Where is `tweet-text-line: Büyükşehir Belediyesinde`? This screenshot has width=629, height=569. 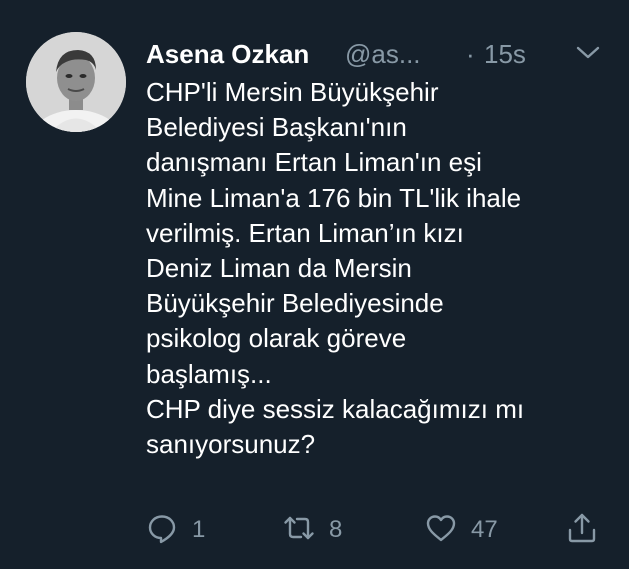 tweet-text-line: Büyükşehir Belediyesinde is located at coordinates (295, 303).